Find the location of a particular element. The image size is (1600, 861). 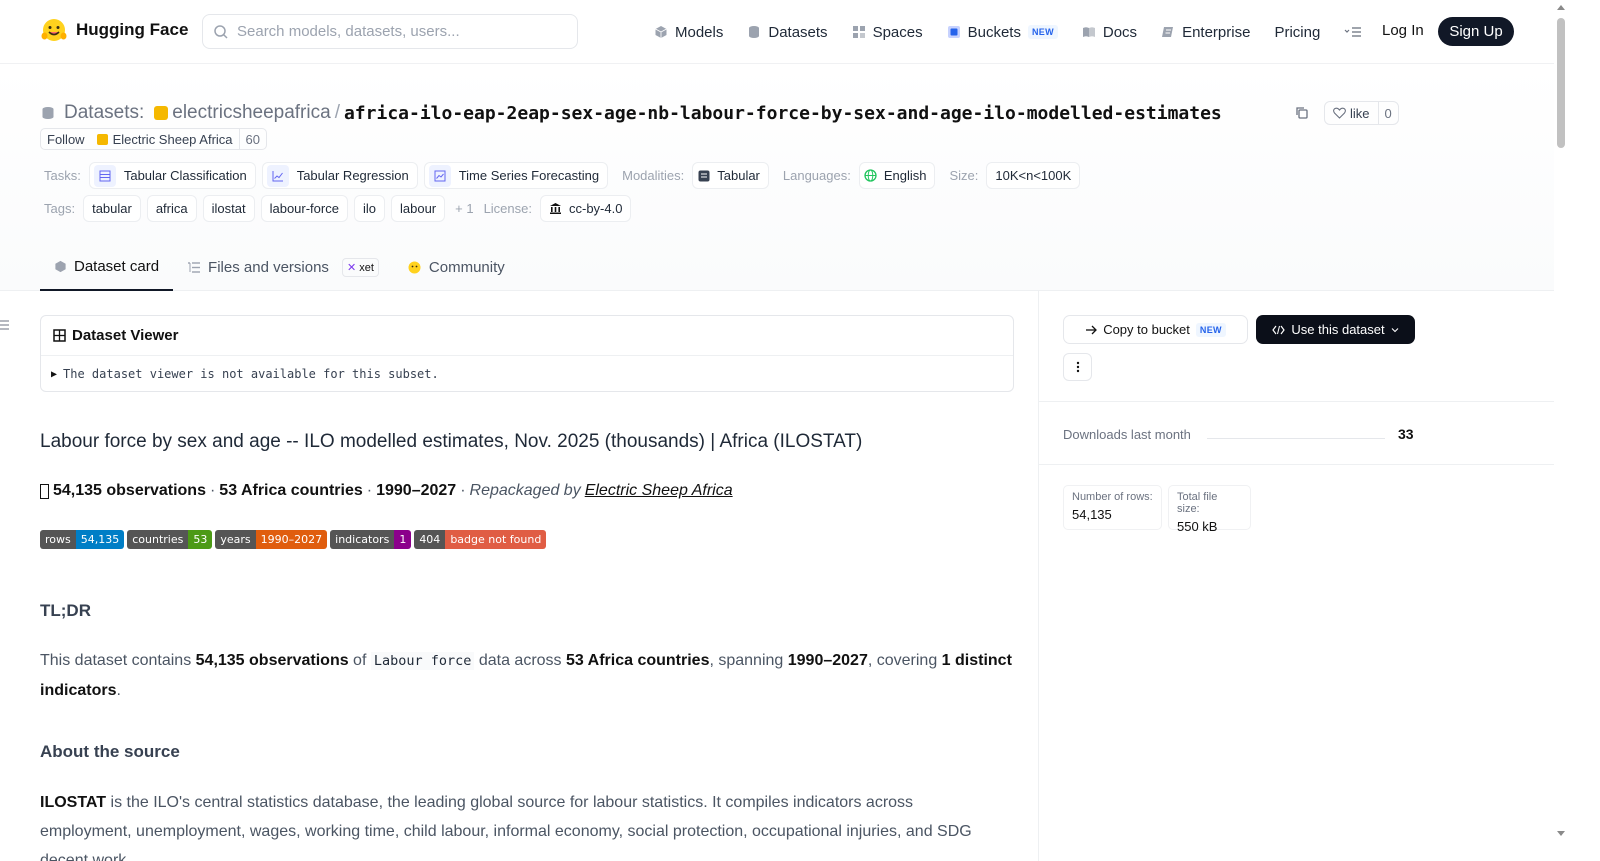

like-label: like is located at coordinates (1360, 113).